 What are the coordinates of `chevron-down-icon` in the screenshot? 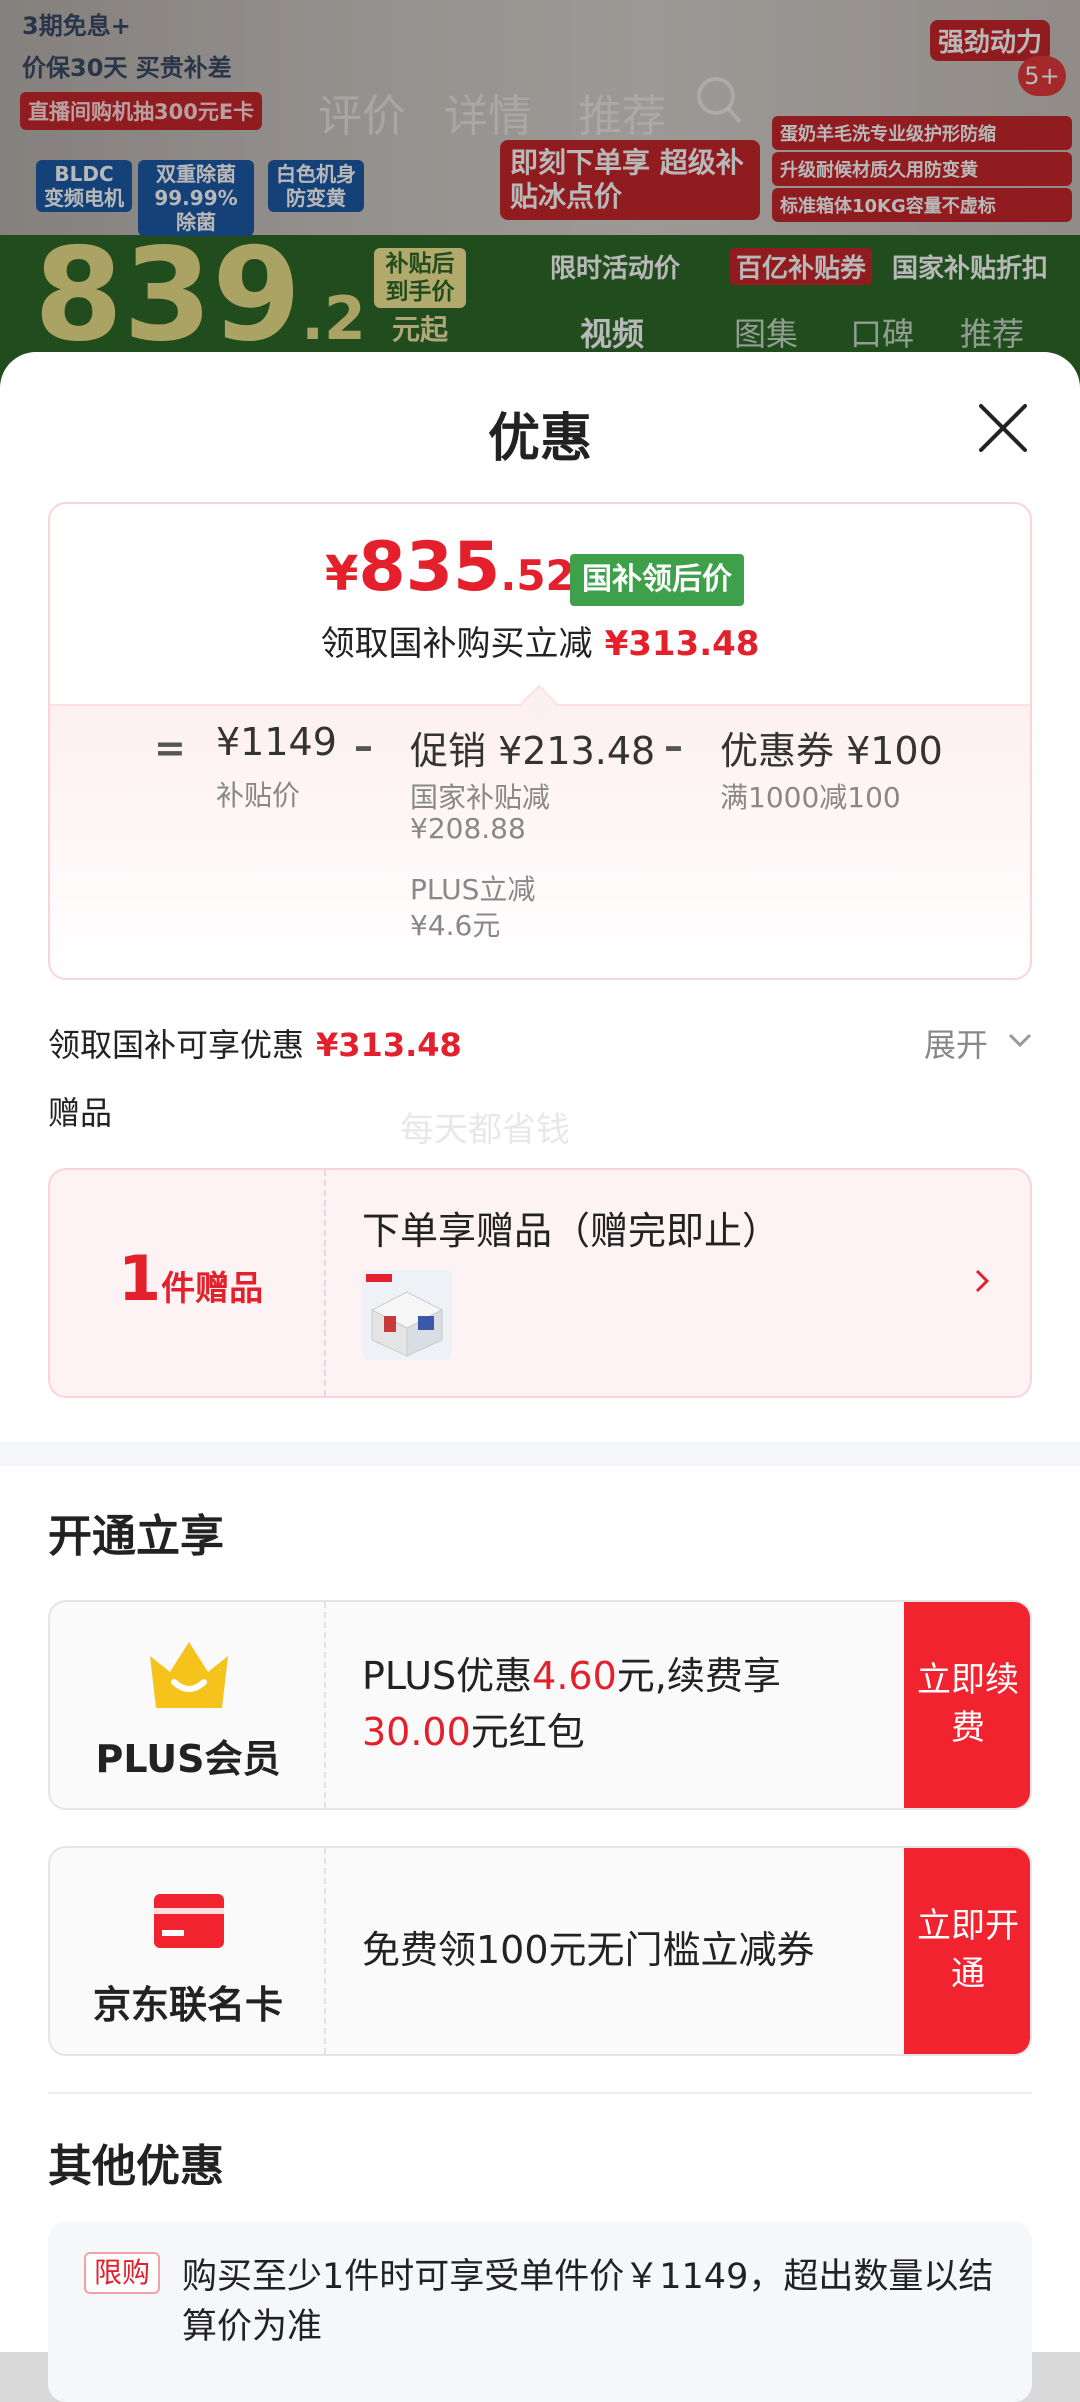 It's located at (1020, 1040).